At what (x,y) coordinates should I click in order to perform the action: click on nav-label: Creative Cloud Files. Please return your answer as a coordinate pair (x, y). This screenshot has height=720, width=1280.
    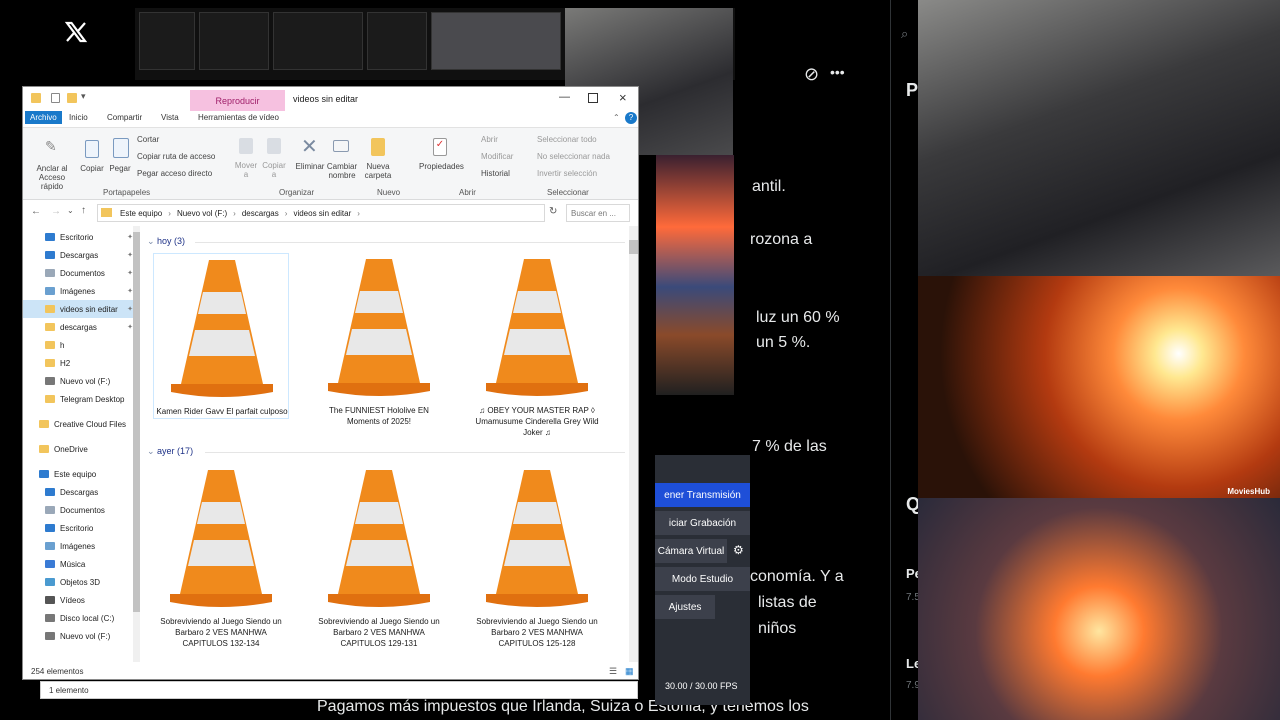
    Looking at the image, I should click on (90, 424).